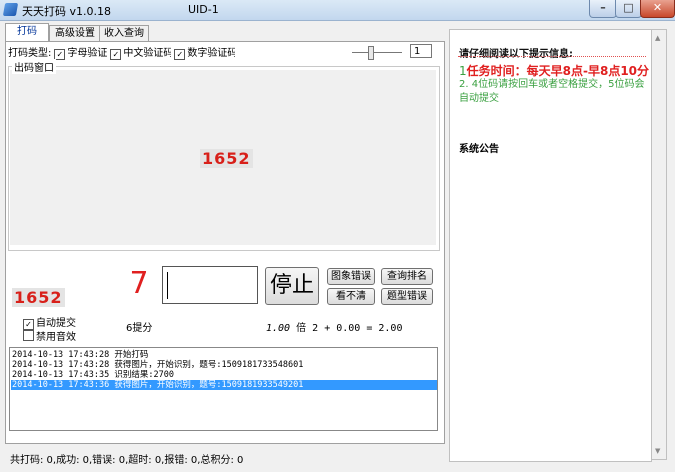 The image size is (675, 472). Describe the element at coordinates (139, 284) in the screenshot. I see `countdown-timer: 7` at that location.